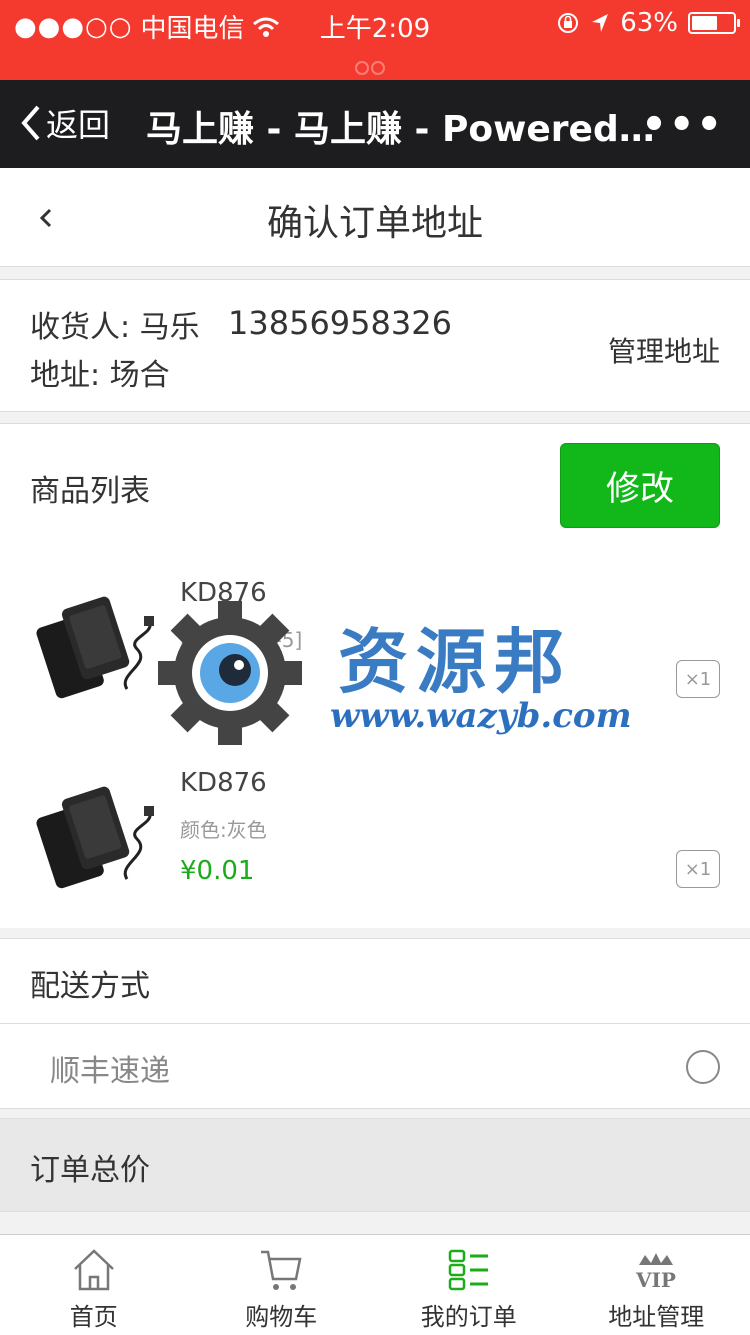  What do you see at coordinates (90, 1167) in the screenshot?
I see `order-total-label: 订单总价` at bounding box center [90, 1167].